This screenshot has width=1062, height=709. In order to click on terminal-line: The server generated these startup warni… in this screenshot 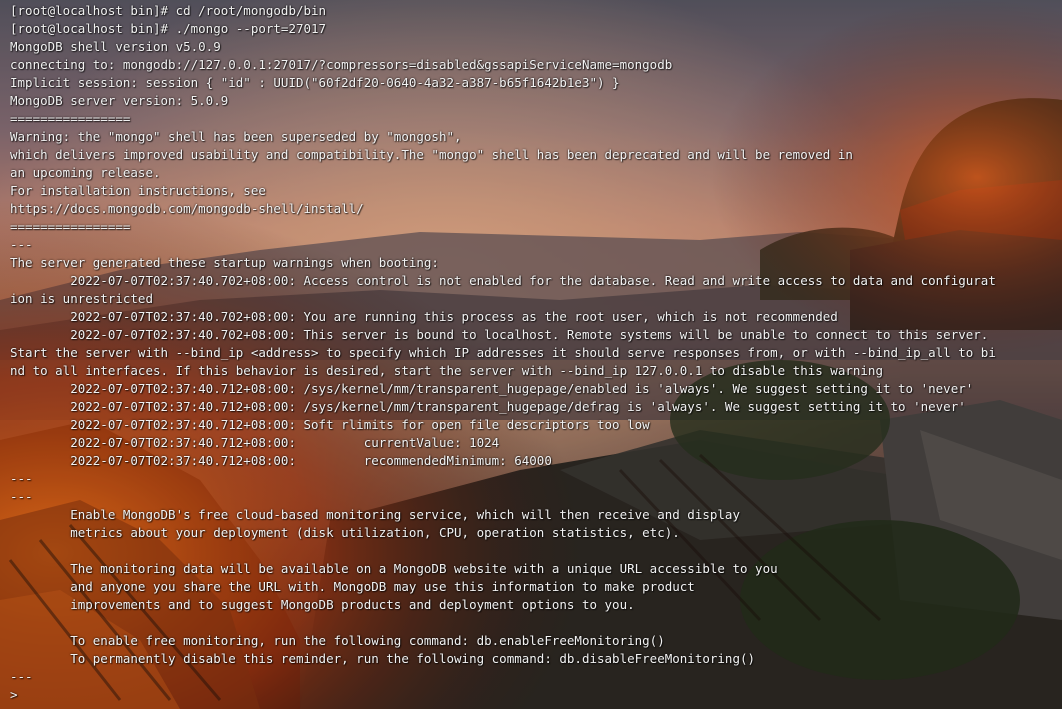, I will do `click(224, 262)`.